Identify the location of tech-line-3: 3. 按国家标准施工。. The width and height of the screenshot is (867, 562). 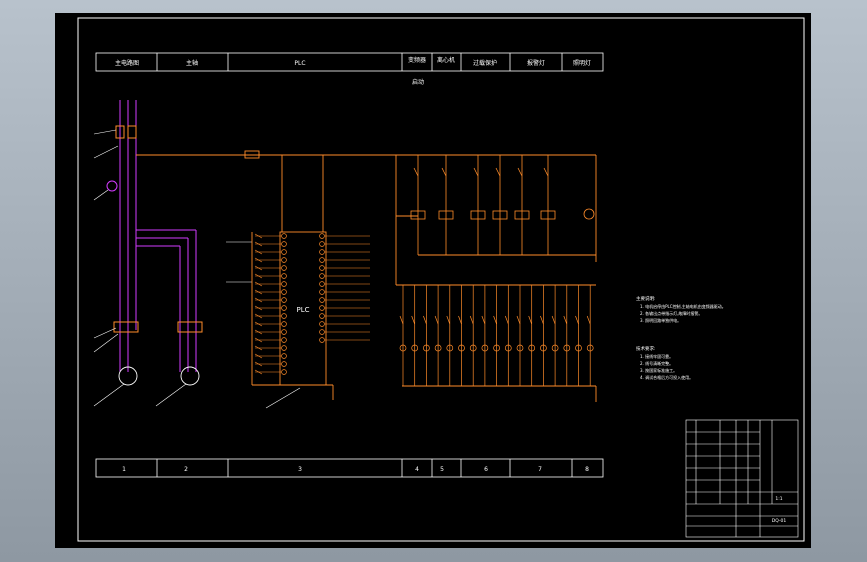
(658, 370).